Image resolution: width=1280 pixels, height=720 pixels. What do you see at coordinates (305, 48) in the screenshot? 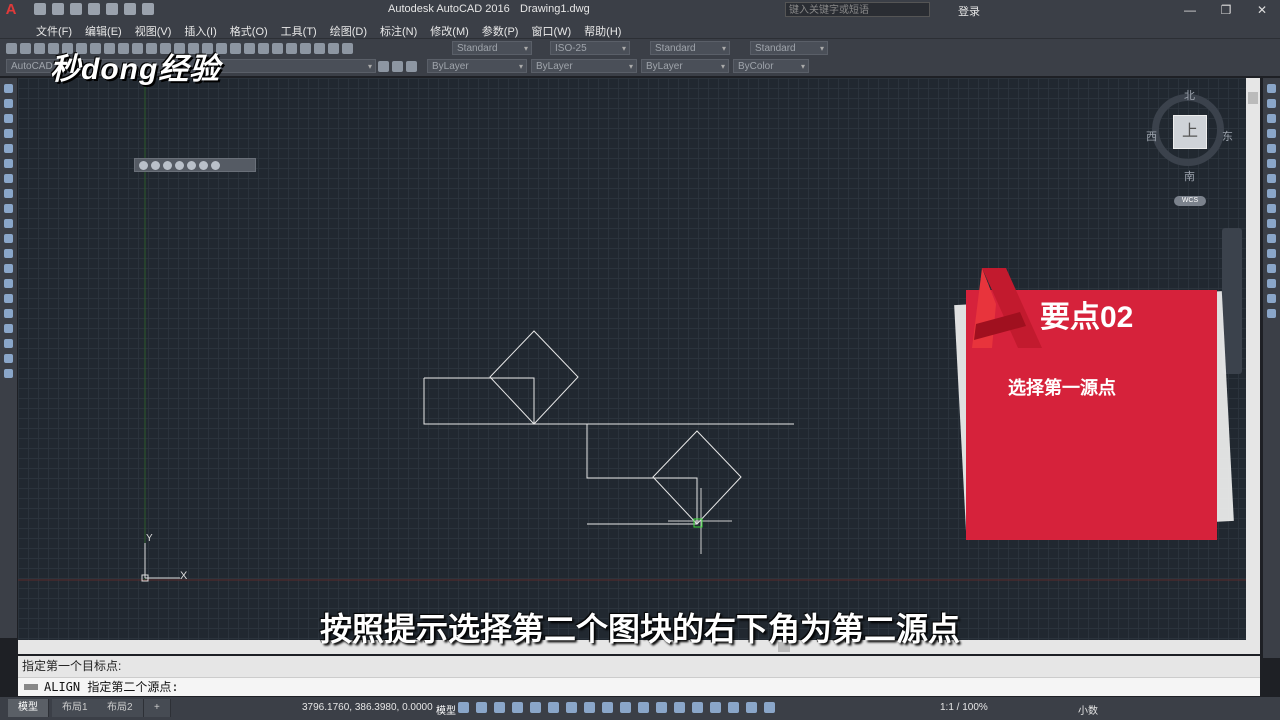
I see `sheet-set-icon` at bounding box center [305, 48].